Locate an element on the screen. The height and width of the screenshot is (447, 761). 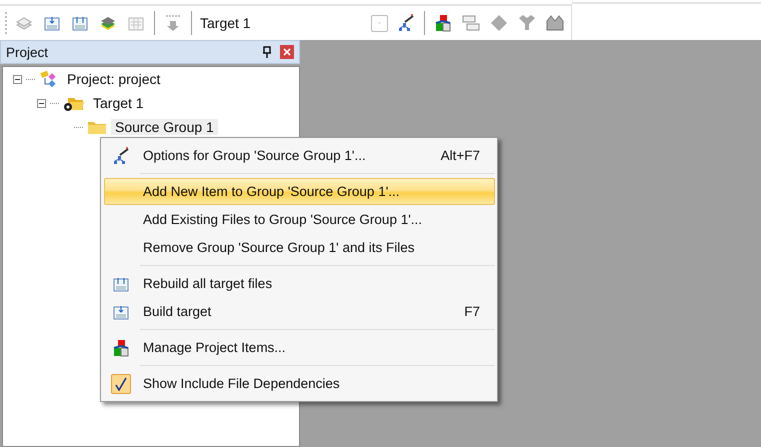
menu-item: Remove Group 'Source Group 1' and its Files is located at coordinates (299, 247).